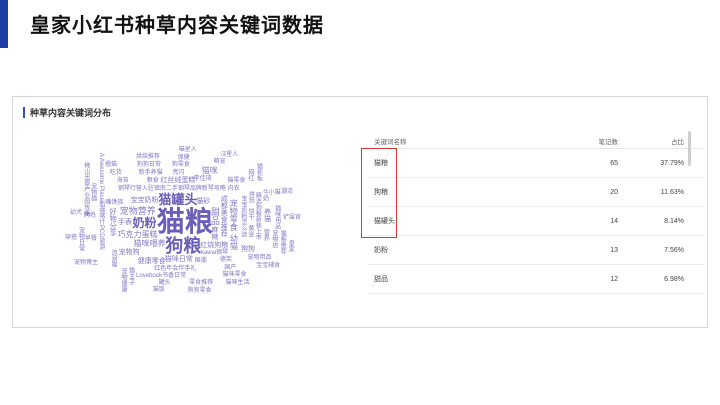 This screenshot has height=405, width=720. Describe the element at coordinates (175, 268) in the screenshot. I see `word-cloud-keyword: 红色年会伴手礼` at that location.